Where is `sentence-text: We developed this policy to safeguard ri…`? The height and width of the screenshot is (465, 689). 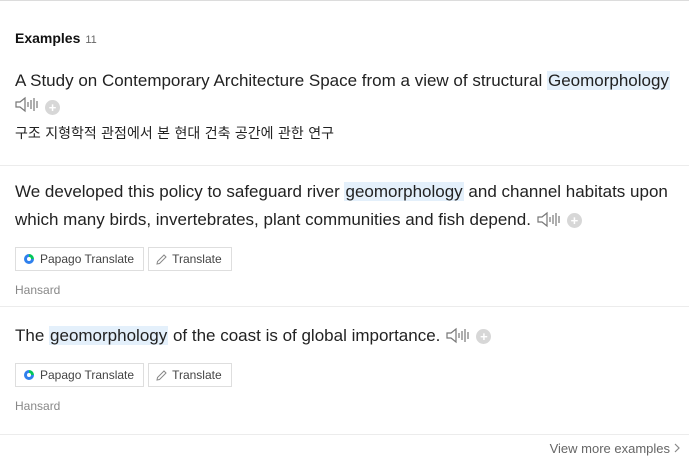
sentence-text: We developed this policy to safeguard ri… is located at coordinates (180, 191).